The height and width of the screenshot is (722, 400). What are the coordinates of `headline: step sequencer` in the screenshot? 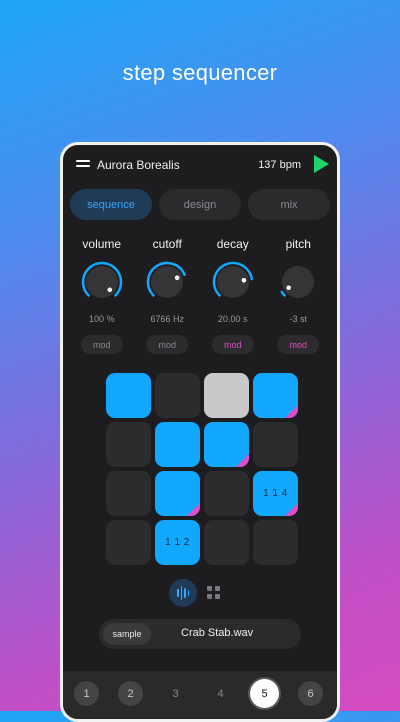 It's located at (200, 72).